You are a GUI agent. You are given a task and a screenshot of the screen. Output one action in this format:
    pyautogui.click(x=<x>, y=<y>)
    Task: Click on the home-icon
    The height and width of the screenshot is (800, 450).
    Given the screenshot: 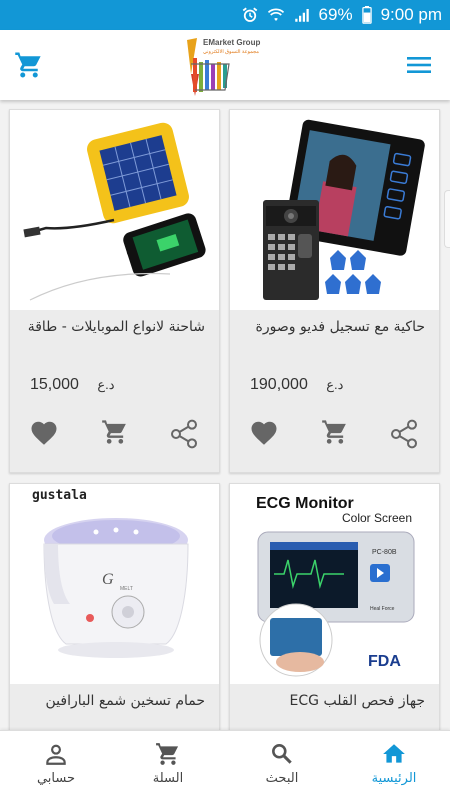 What is the action you would take?
    pyautogui.click(x=394, y=753)
    